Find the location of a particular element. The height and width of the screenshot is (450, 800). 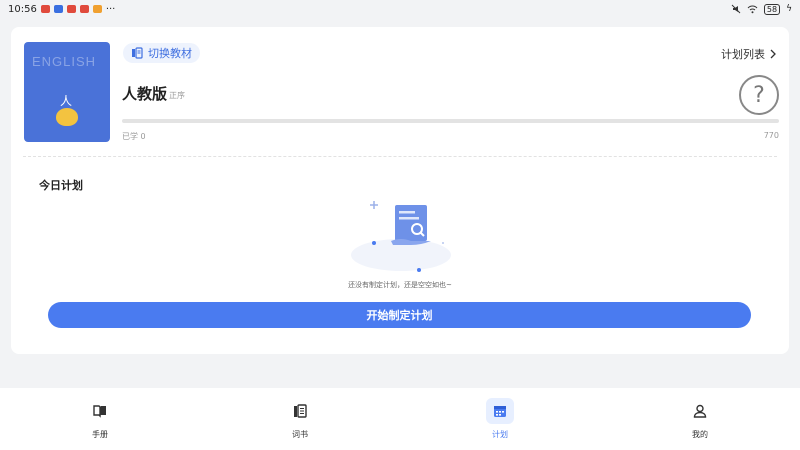

nav-item-plan: 计划 is located at coordinates (500, 419).